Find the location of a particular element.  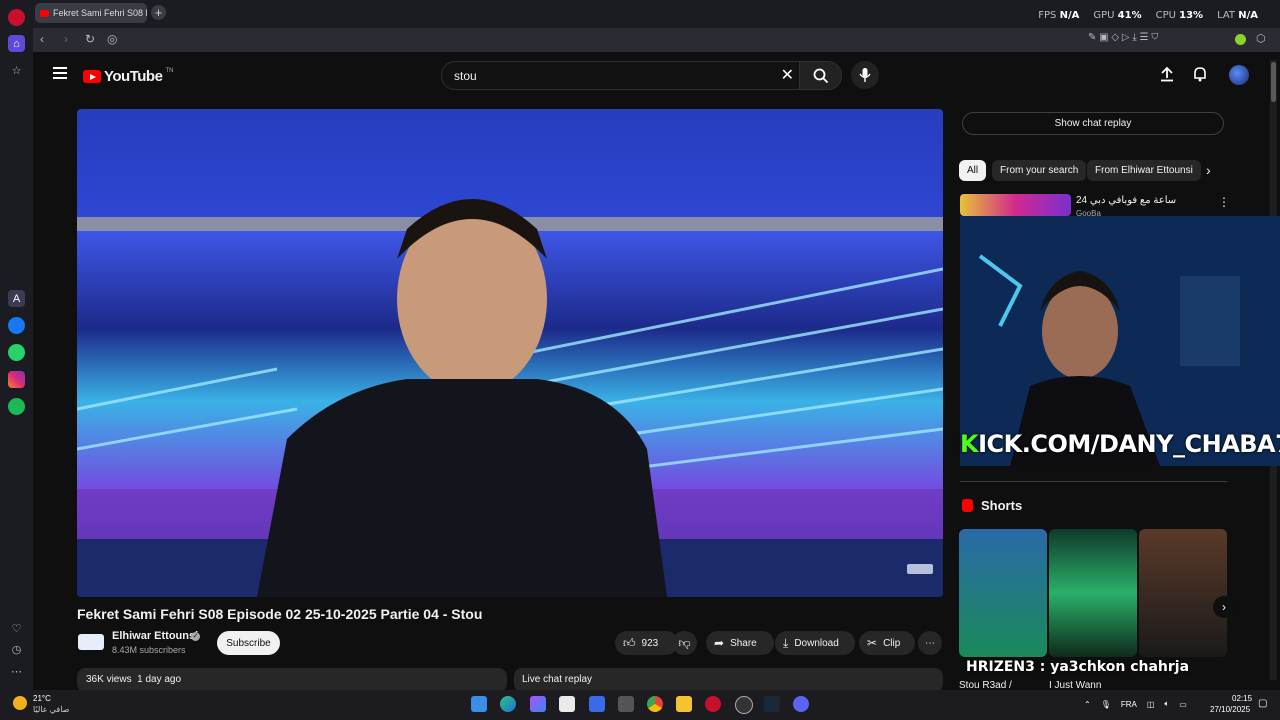

aria-icon: A is located at coordinates (16, 298).